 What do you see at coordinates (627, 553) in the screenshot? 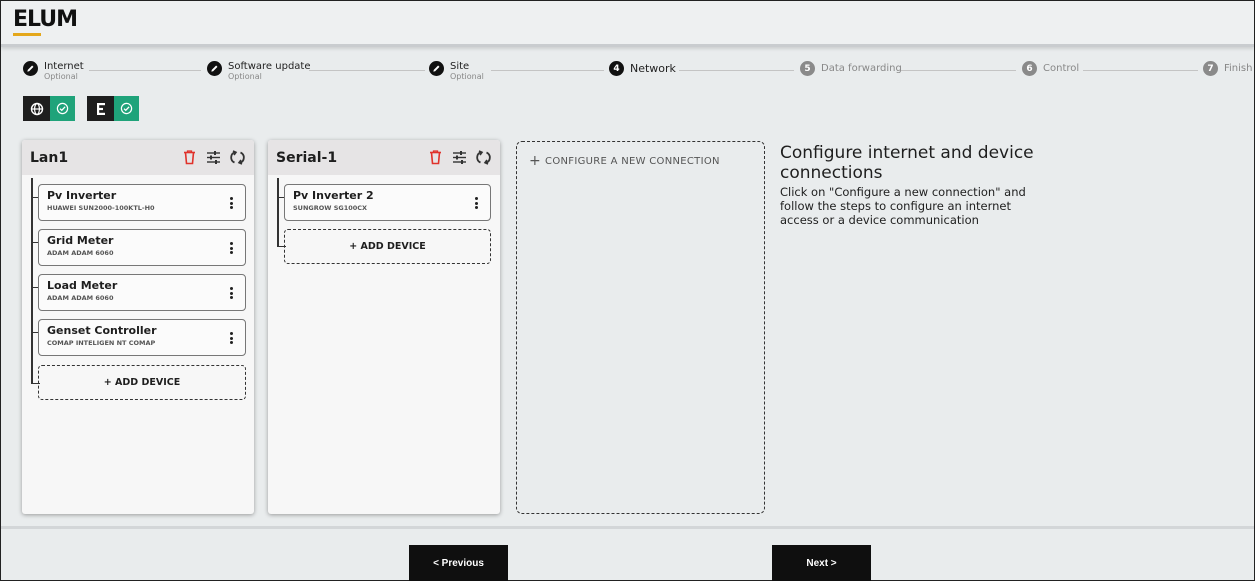
I see `footer-nav: < Previous Next >` at bounding box center [627, 553].